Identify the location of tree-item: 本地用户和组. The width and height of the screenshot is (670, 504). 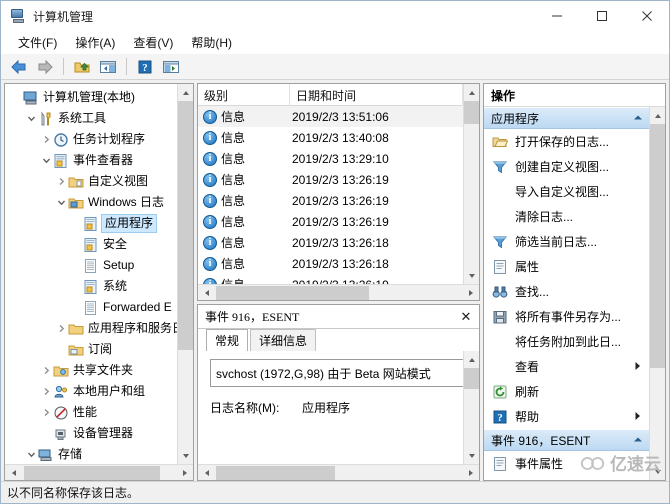
(91, 391).